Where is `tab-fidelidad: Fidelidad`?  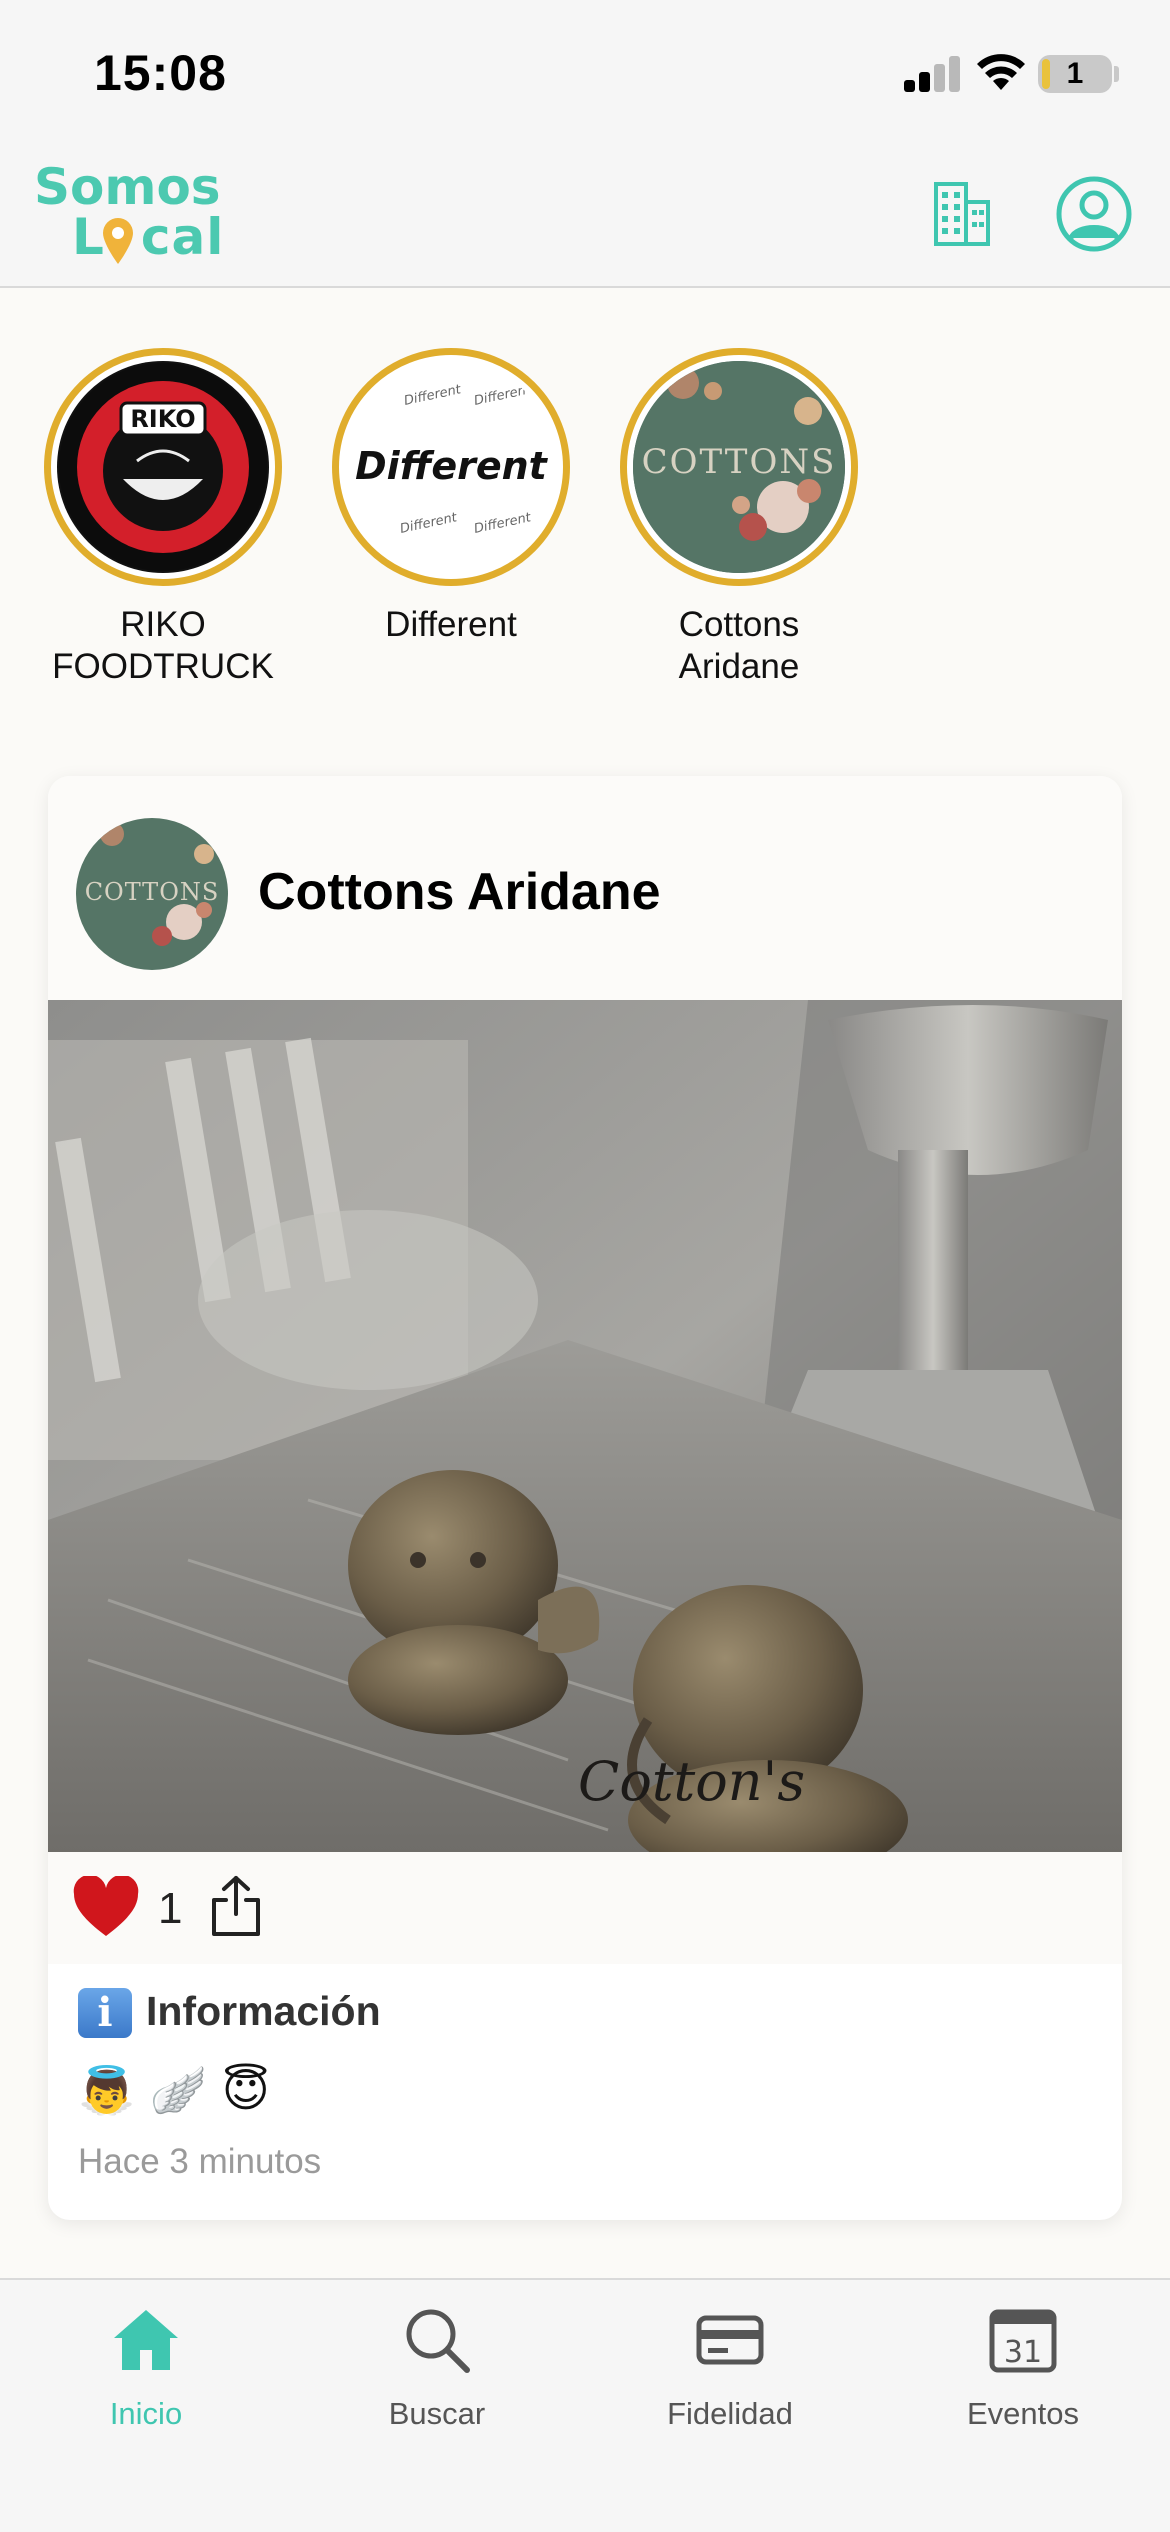
tab-fidelidad: Fidelidad is located at coordinates (730, 2373).